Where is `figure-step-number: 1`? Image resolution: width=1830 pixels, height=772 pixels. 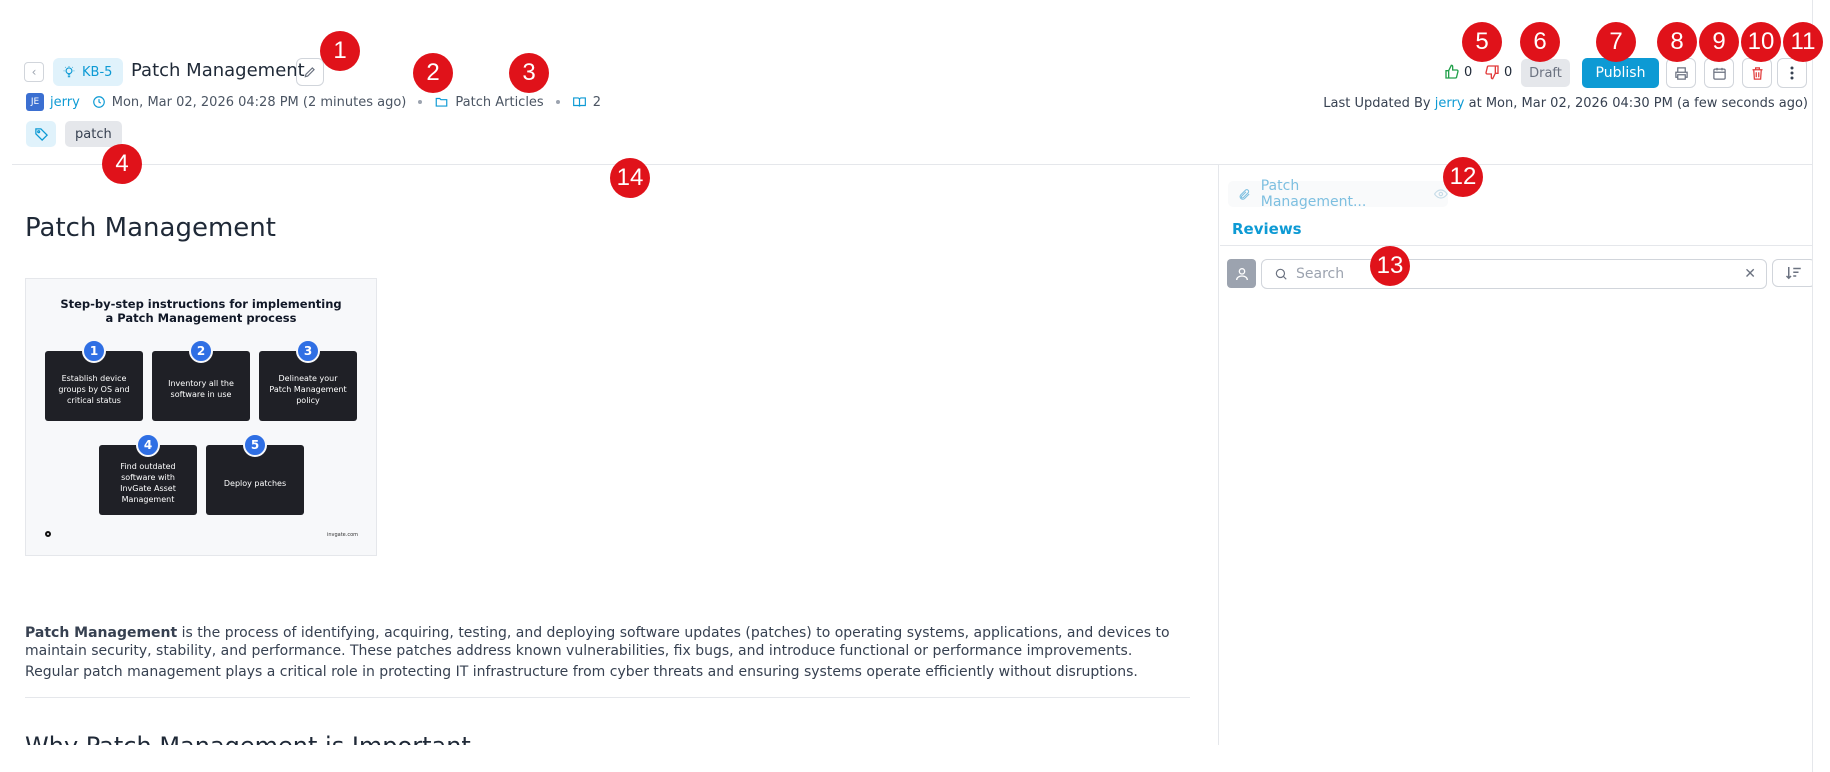
figure-step-number: 1 is located at coordinates (94, 351).